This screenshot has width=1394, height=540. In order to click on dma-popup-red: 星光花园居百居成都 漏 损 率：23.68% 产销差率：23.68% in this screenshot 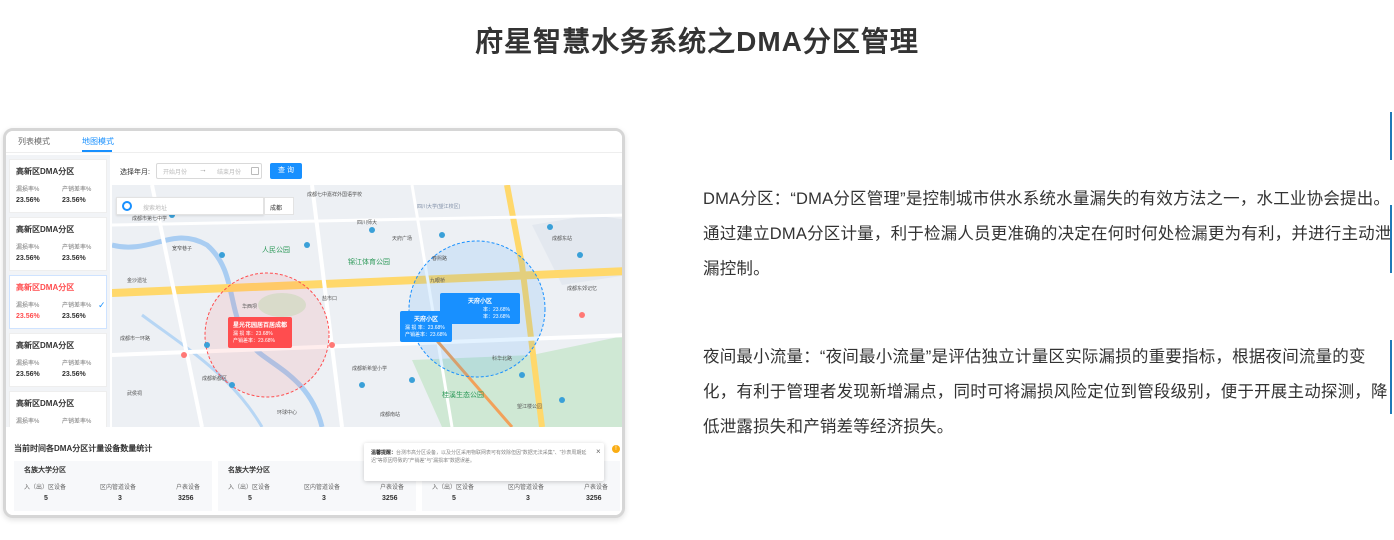, I will do `click(260, 332)`.